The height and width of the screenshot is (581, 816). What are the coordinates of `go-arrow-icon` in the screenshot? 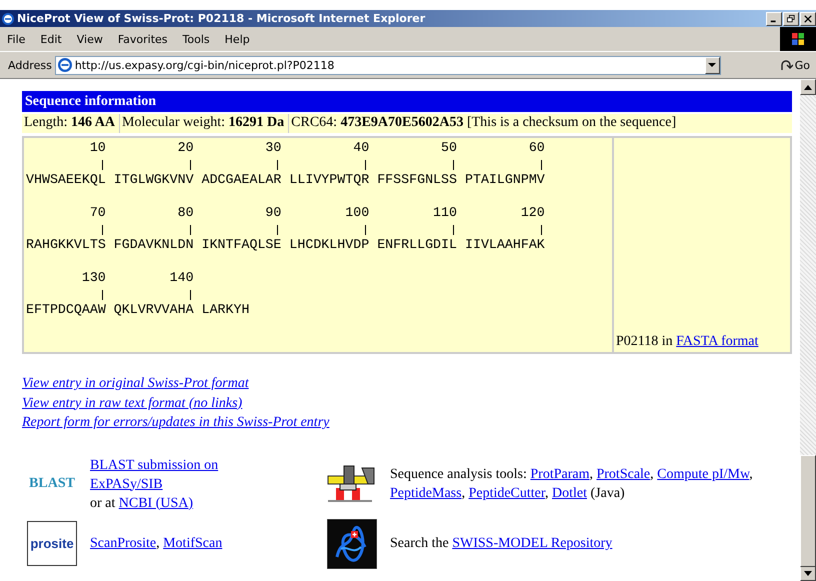 It's located at (785, 65).